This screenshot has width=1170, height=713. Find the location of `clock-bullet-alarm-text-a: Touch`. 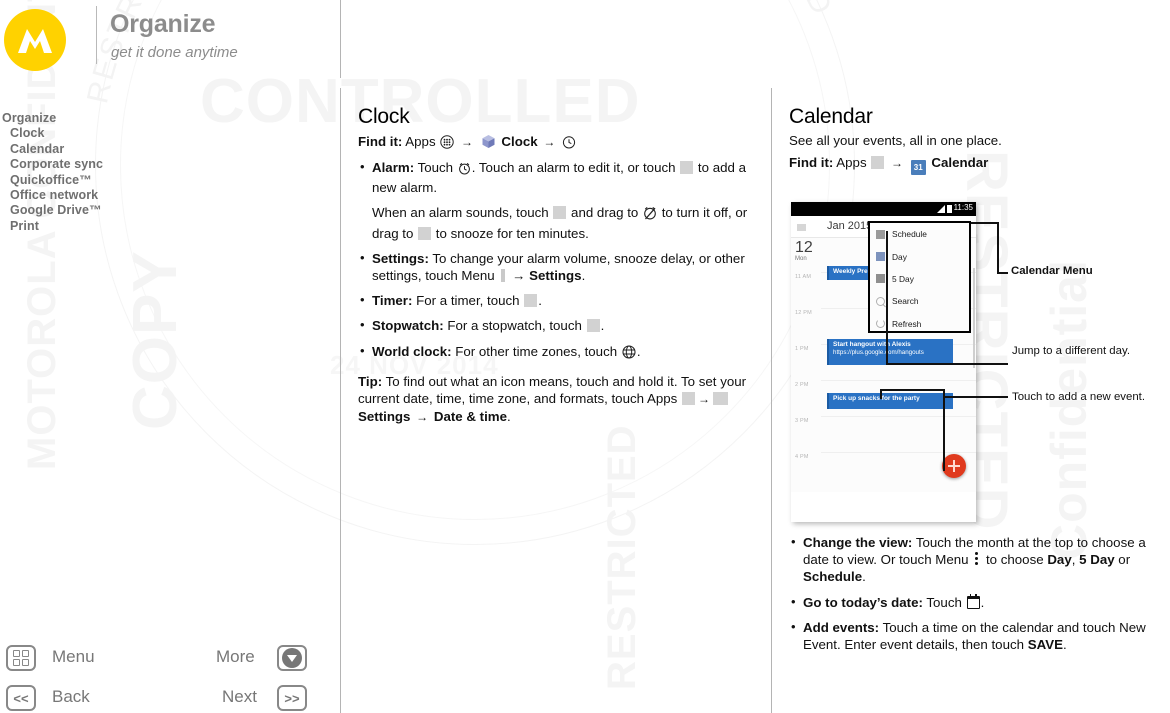

clock-bullet-alarm-text-a: Touch is located at coordinates (435, 167).